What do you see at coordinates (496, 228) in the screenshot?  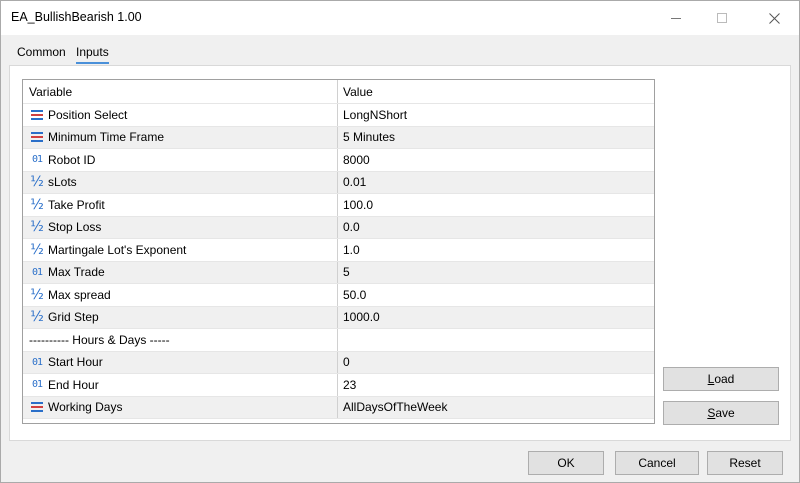 I see `value-cell: 0.0` at bounding box center [496, 228].